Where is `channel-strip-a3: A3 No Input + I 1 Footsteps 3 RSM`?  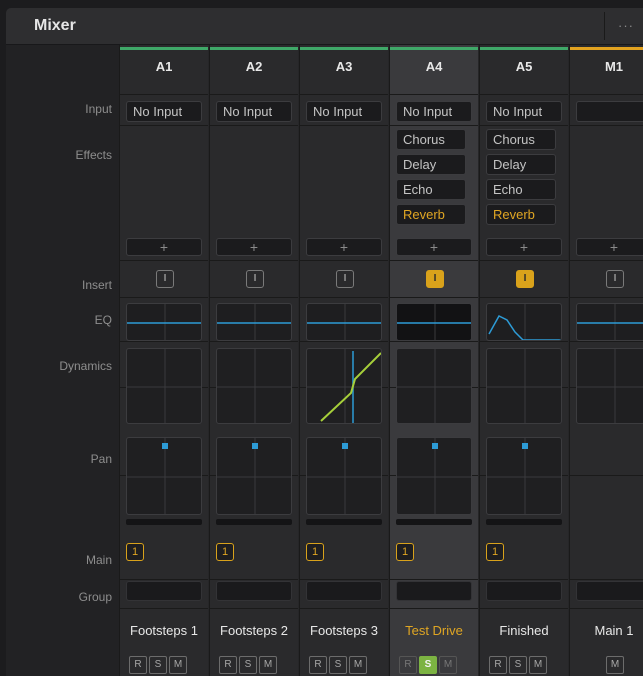 channel-strip-a3: A3 No Input + I 1 Footsteps 3 RSM is located at coordinates (343, 360).